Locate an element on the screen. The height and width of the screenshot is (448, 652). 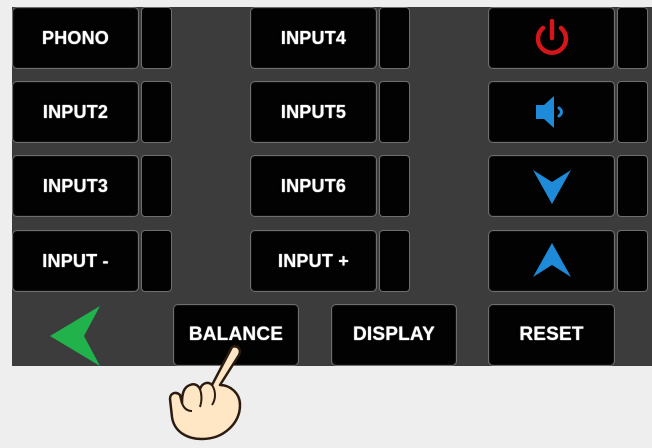
input-minus-button: INPUT - is located at coordinates (75, 261).